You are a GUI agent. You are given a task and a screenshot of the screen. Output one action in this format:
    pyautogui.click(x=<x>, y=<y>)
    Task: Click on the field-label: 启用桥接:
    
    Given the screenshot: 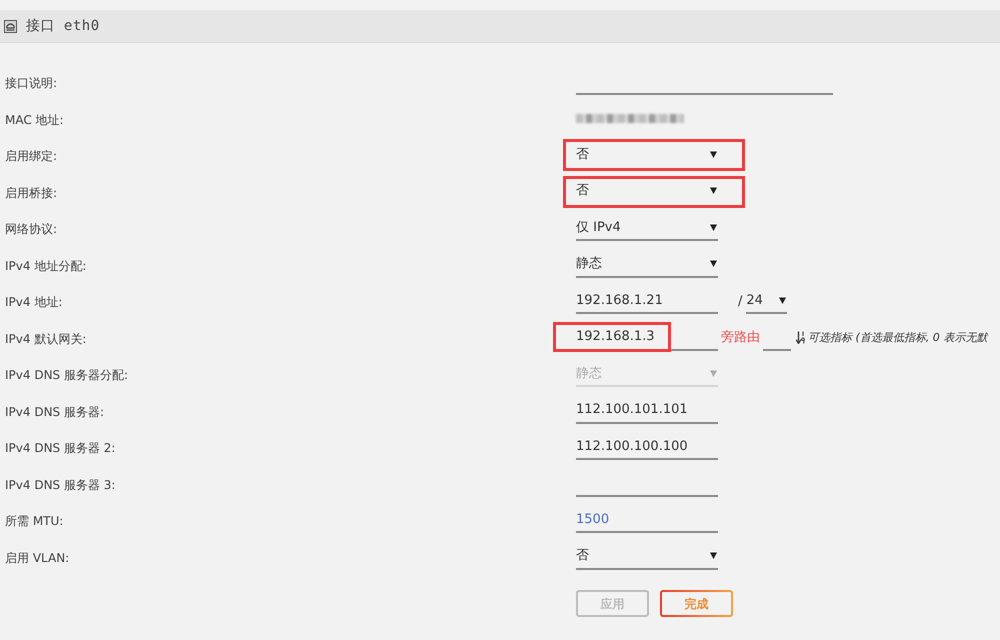 What is the action you would take?
    pyautogui.click(x=31, y=193)
    